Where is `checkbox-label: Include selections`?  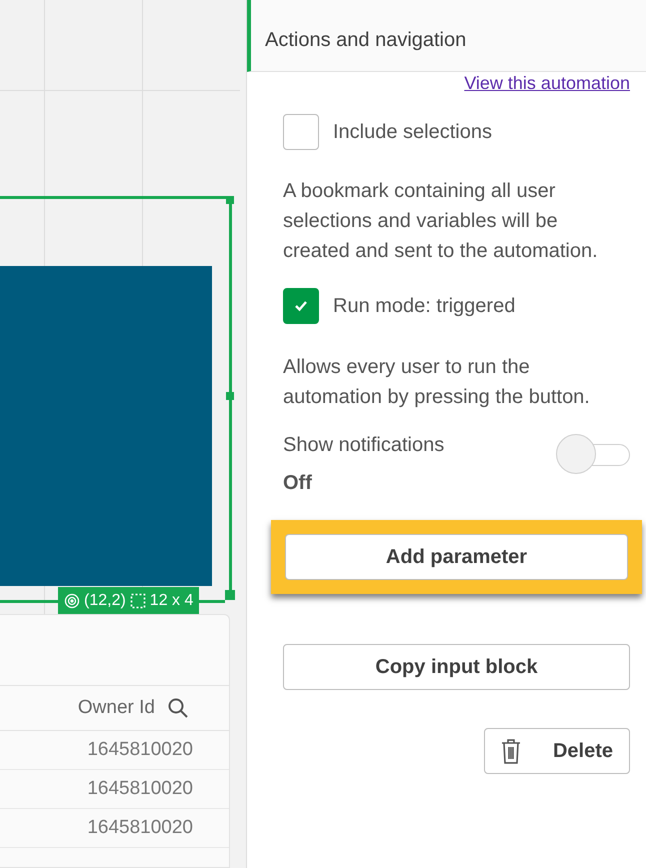
checkbox-label: Include selections is located at coordinates (412, 132).